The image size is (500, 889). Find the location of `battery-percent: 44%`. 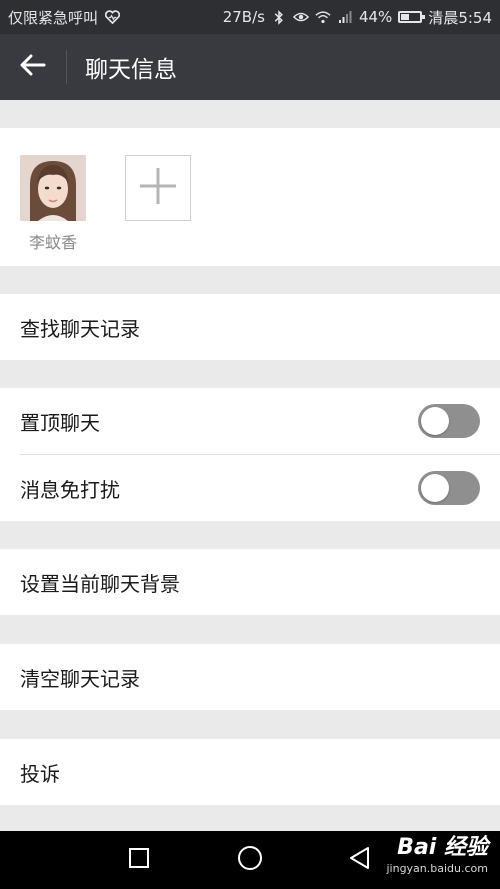

battery-percent: 44% is located at coordinates (375, 17).